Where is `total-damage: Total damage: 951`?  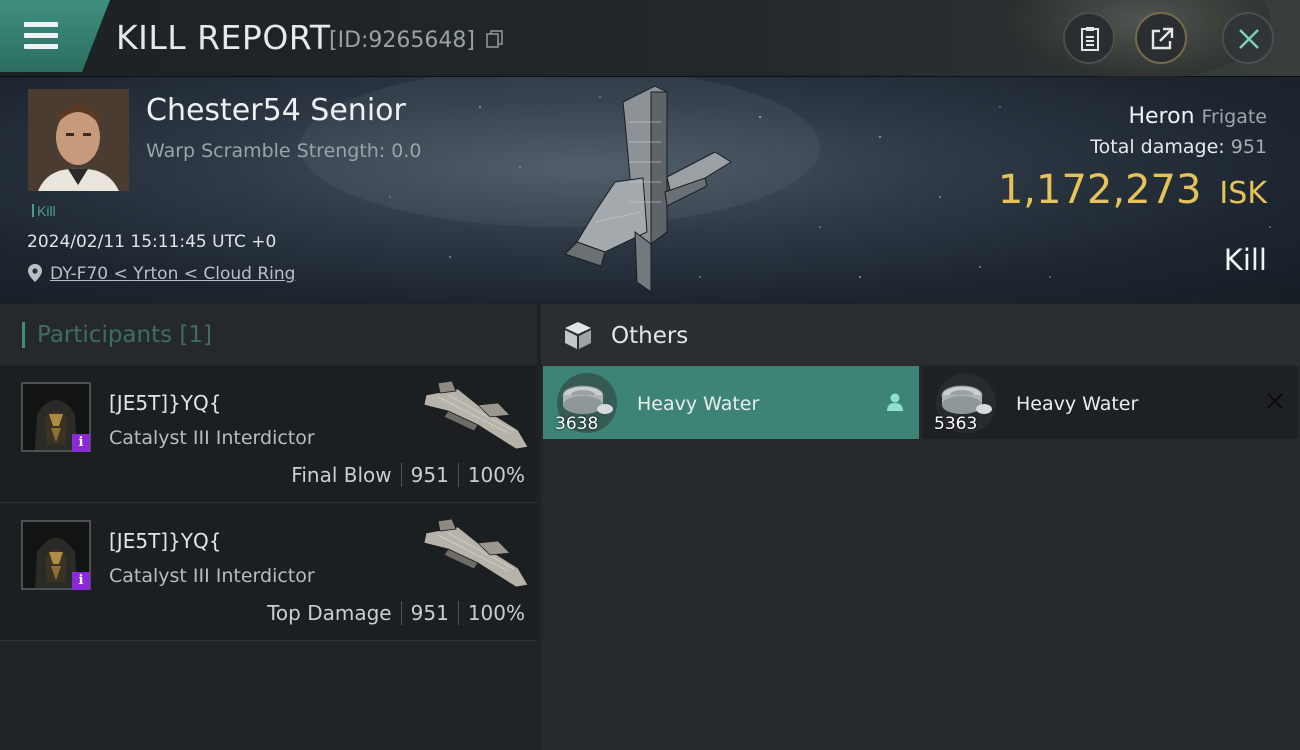
total-damage: Total damage: 951 is located at coordinates (1178, 147).